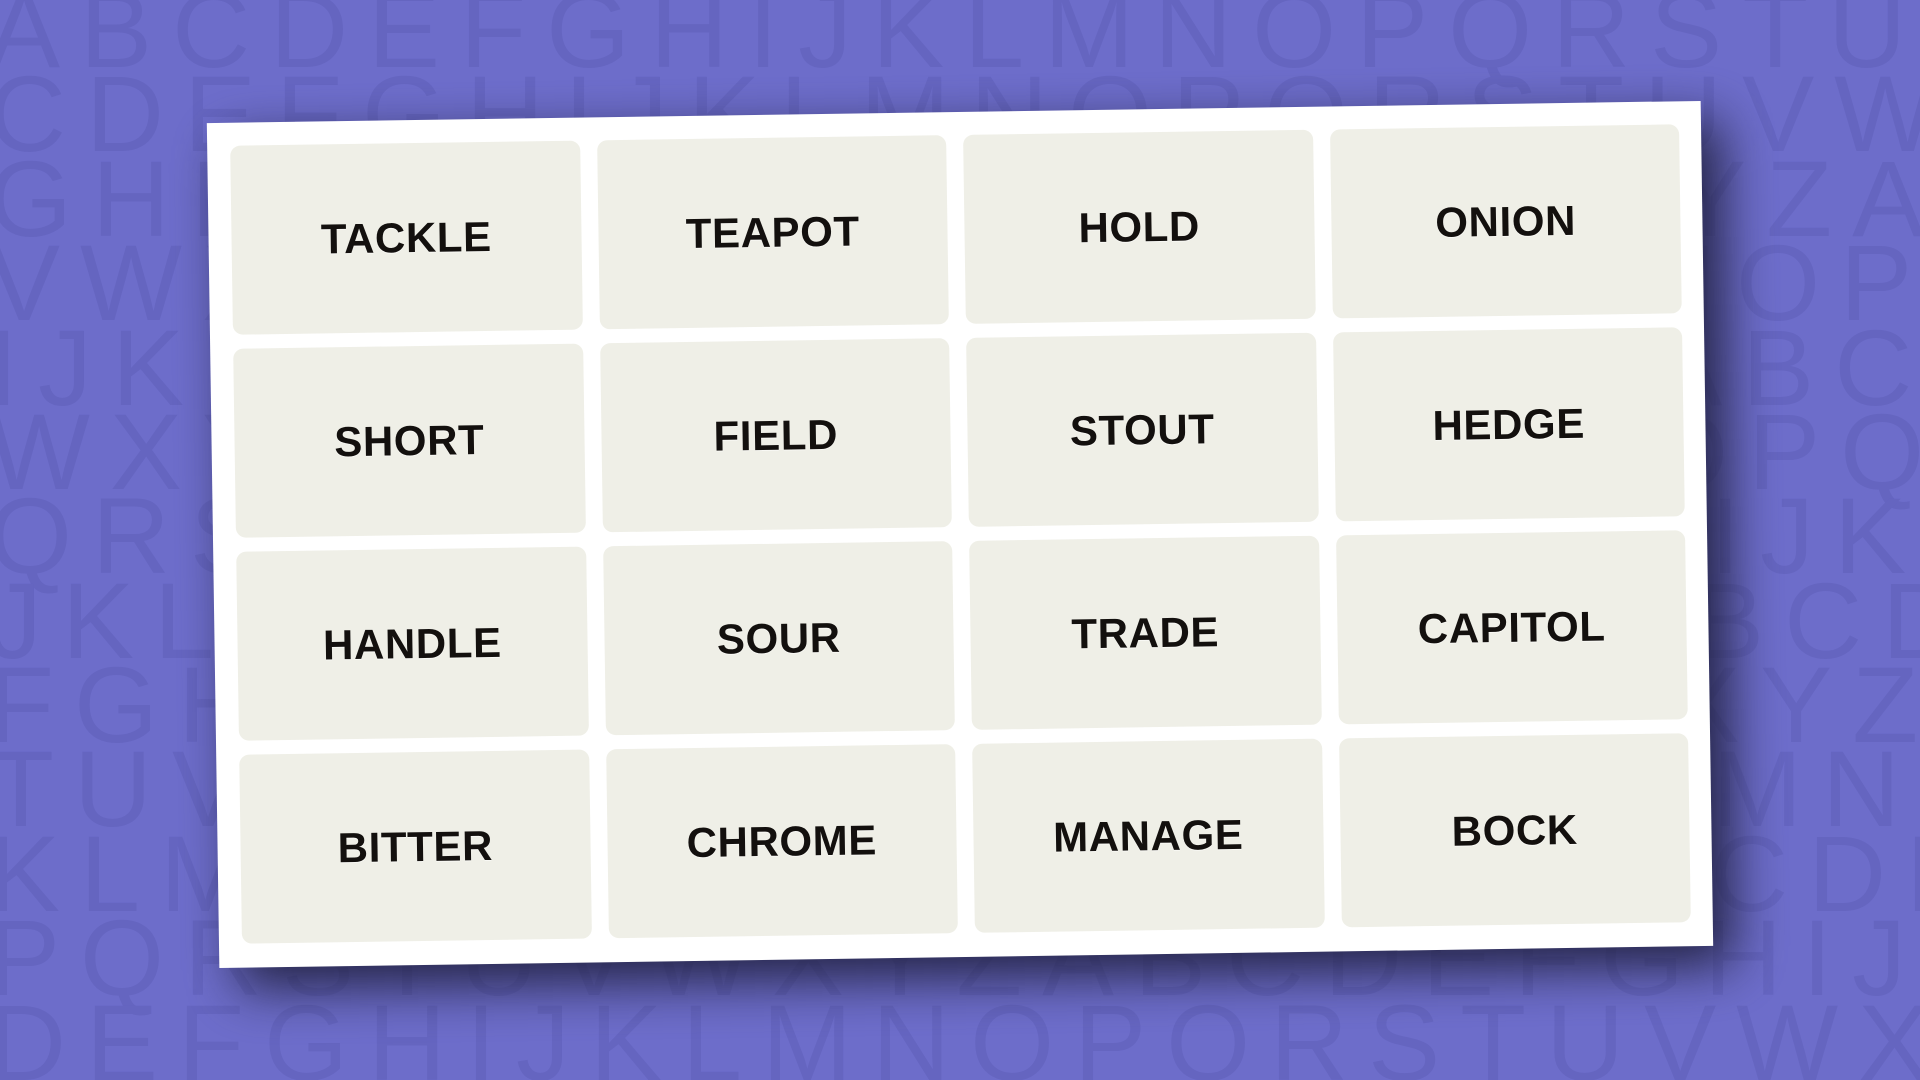  I want to click on word-tile-label: SOUR, so click(778, 638).